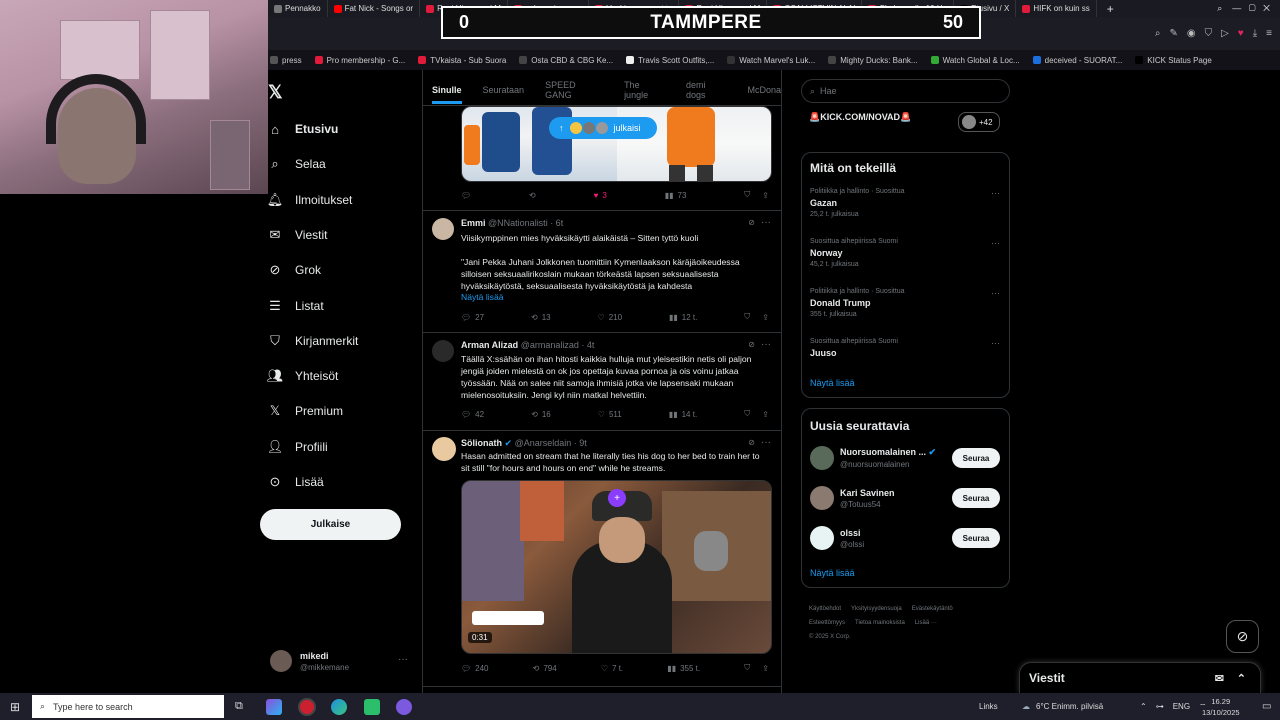 This screenshot has width=1280, height=720. I want to click on reply-button: 💬︎ 27, so click(472, 317).